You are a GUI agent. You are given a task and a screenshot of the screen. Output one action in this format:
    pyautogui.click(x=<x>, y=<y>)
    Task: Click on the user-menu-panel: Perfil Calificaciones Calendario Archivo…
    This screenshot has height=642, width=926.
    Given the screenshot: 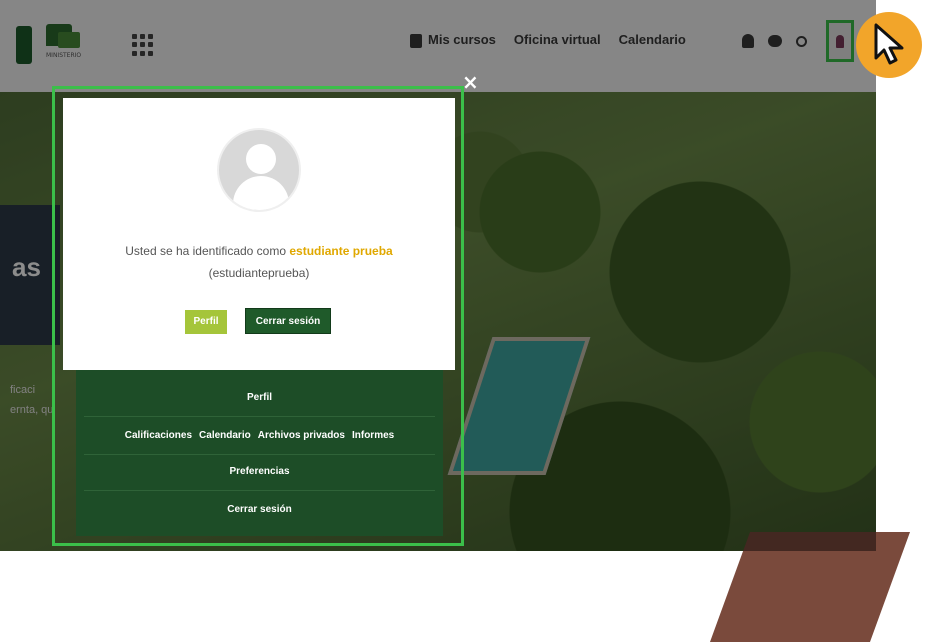 What is the action you would take?
    pyautogui.click(x=259, y=453)
    